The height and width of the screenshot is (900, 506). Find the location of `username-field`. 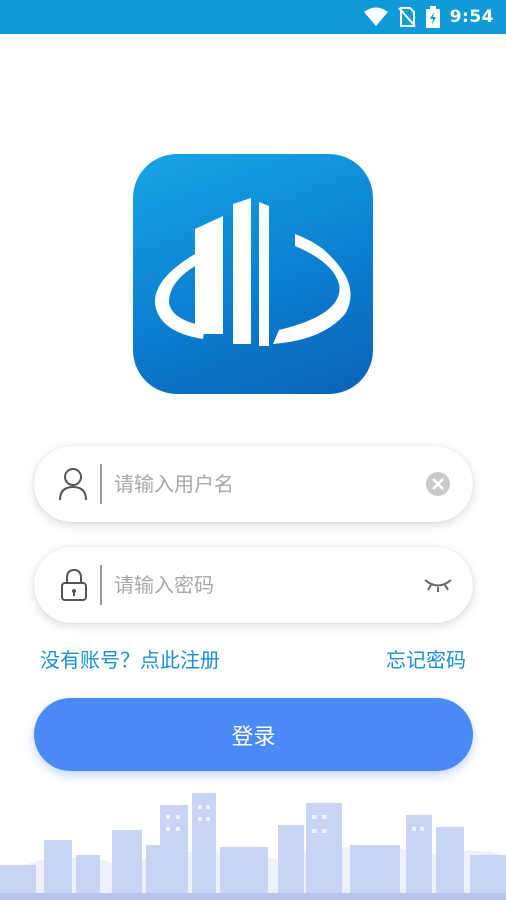

username-field is located at coordinates (253, 484).